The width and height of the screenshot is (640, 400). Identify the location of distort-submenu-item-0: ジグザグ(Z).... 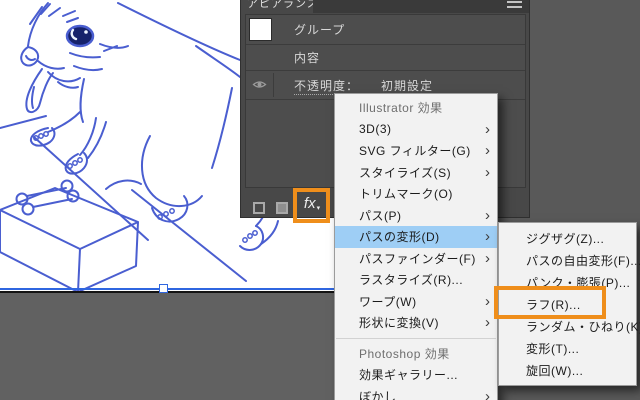
(567, 238).